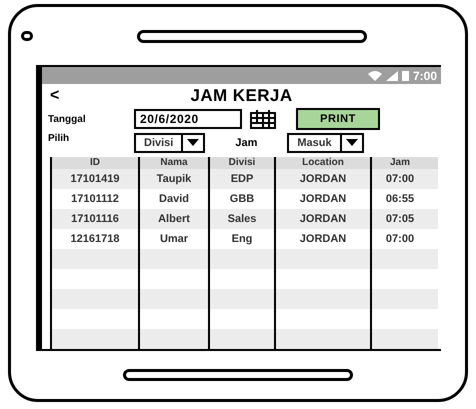  Describe the element at coordinates (55, 96) in the screenshot. I see `back-button: <` at that location.